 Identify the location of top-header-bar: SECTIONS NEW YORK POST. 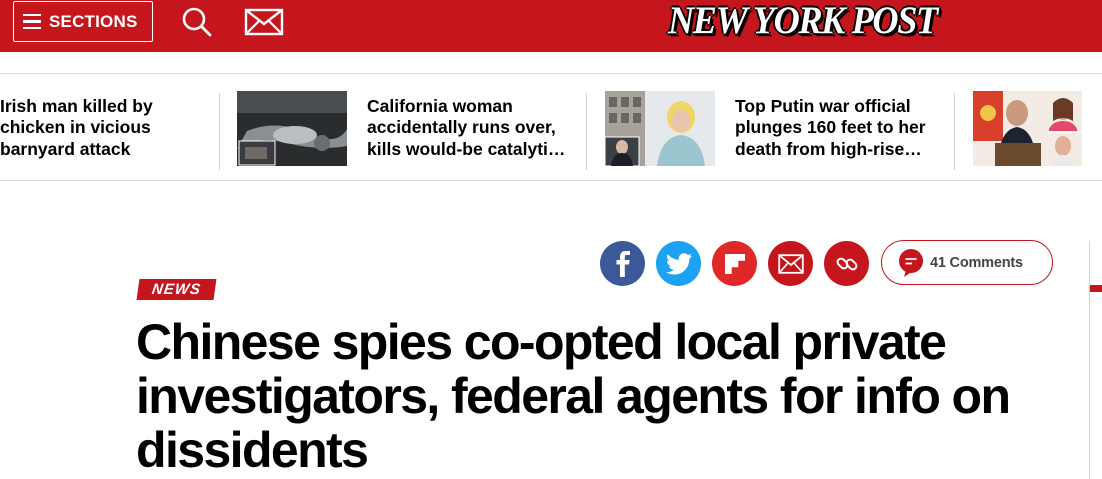
(551, 26).